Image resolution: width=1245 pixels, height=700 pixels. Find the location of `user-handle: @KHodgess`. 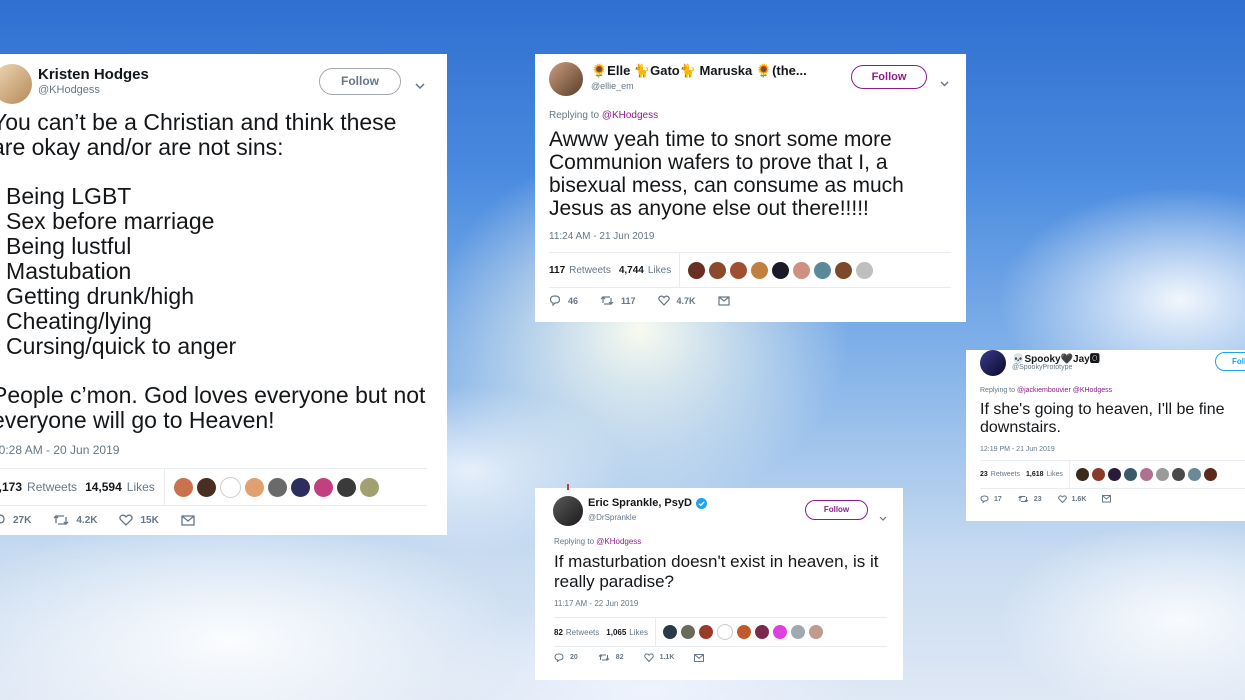

user-handle: @KHodgess is located at coordinates (69, 90).